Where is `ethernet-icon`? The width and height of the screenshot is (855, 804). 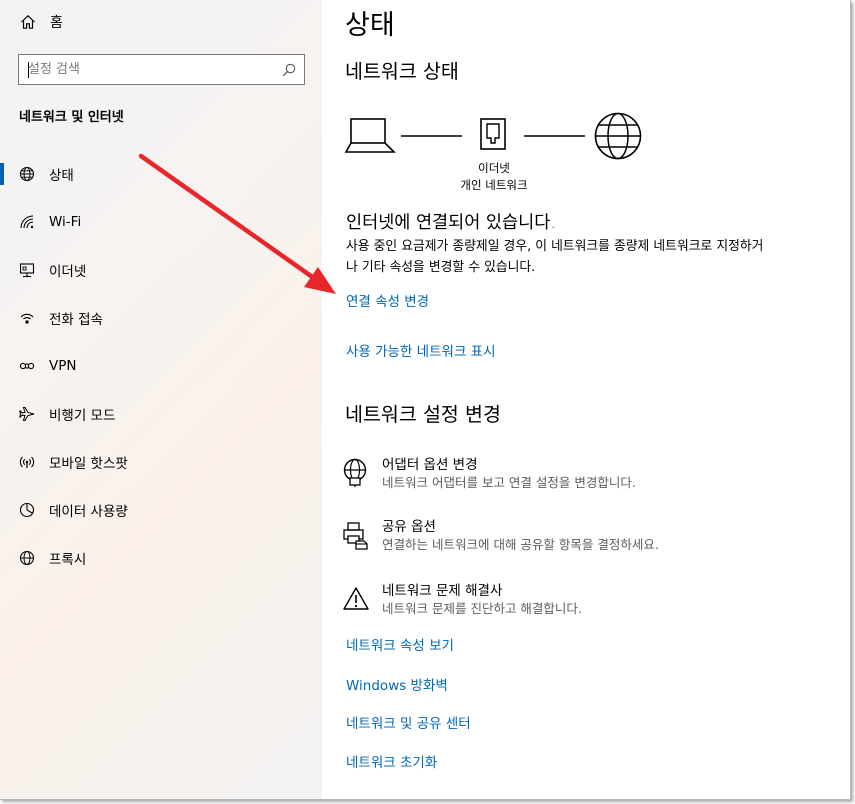
ethernet-icon is located at coordinates (27, 270).